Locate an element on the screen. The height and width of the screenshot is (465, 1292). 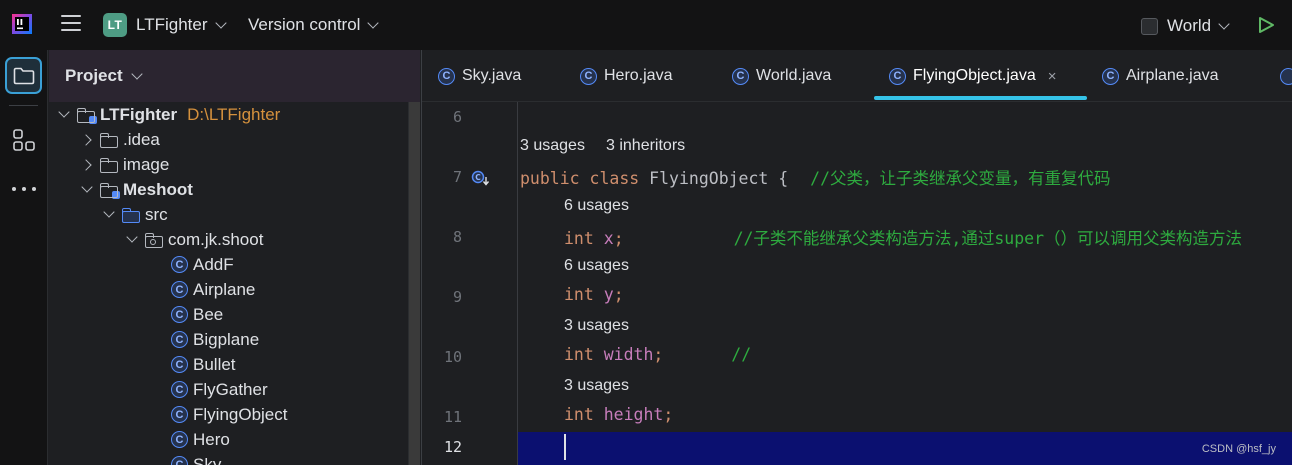
tree-node-src: src is located at coordinates (228, 214).